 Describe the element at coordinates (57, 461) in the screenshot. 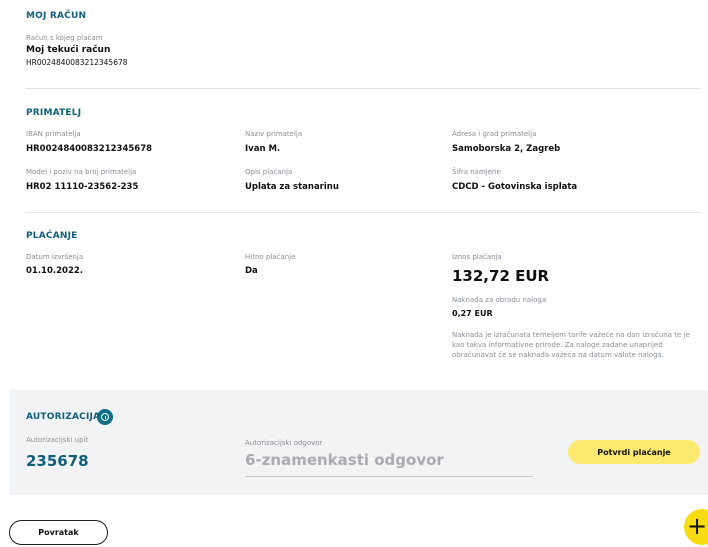

I see `auth-request-code: 235678` at that location.